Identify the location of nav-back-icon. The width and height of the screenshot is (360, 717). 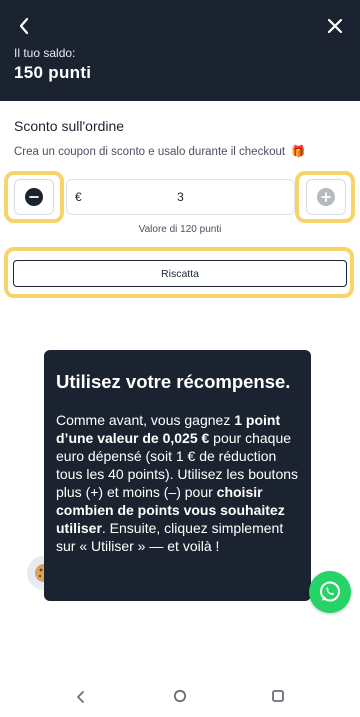
(81, 697).